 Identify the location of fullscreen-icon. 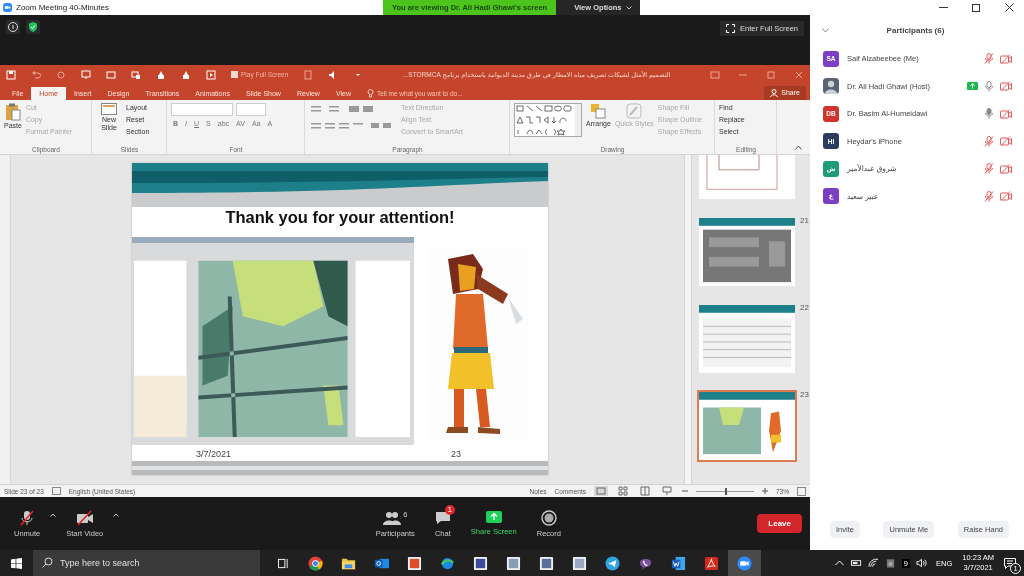
(731, 28).